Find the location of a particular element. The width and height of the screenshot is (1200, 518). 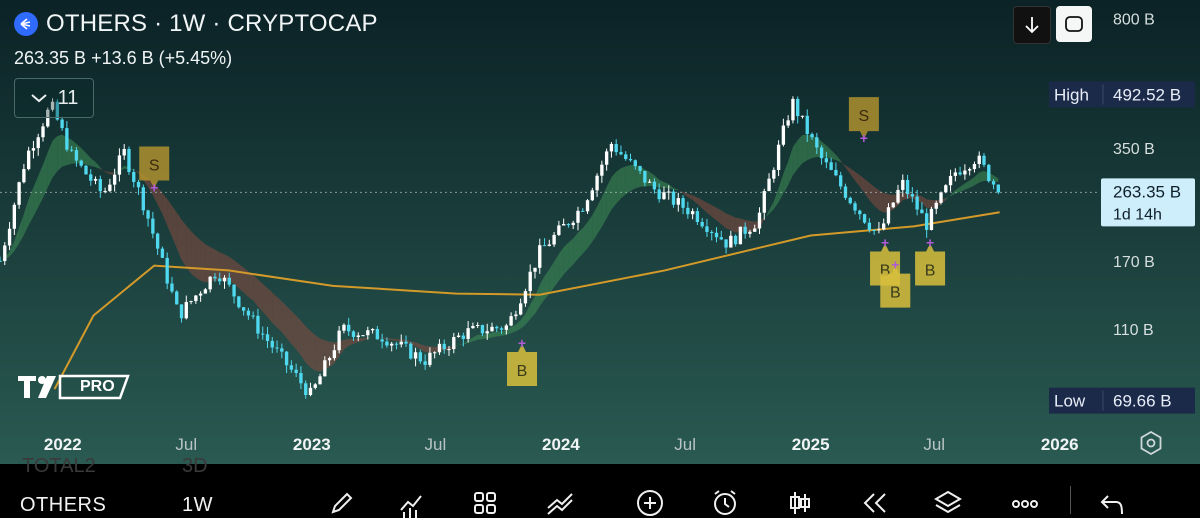

high-price-tag: High 492.52 B is located at coordinates (1122, 94).